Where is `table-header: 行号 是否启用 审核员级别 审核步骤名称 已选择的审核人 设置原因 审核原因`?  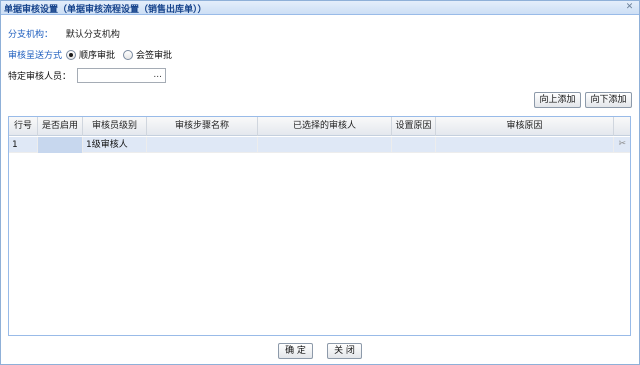
table-header: 行号 是否启用 审核员级别 审核步骤名称 已选择的审核人 设置原因 审核原因 is located at coordinates (319, 126).